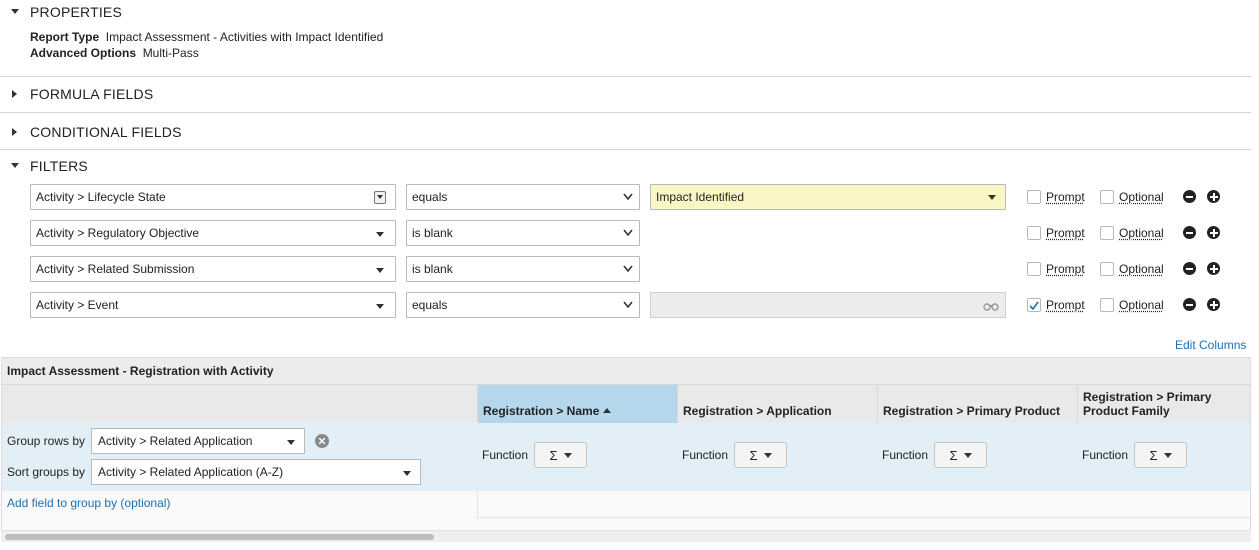  What do you see at coordinates (88, 503) in the screenshot?
I see `add-group-field-link: Add field to group by (optional)` at bounding box center [88, 503].